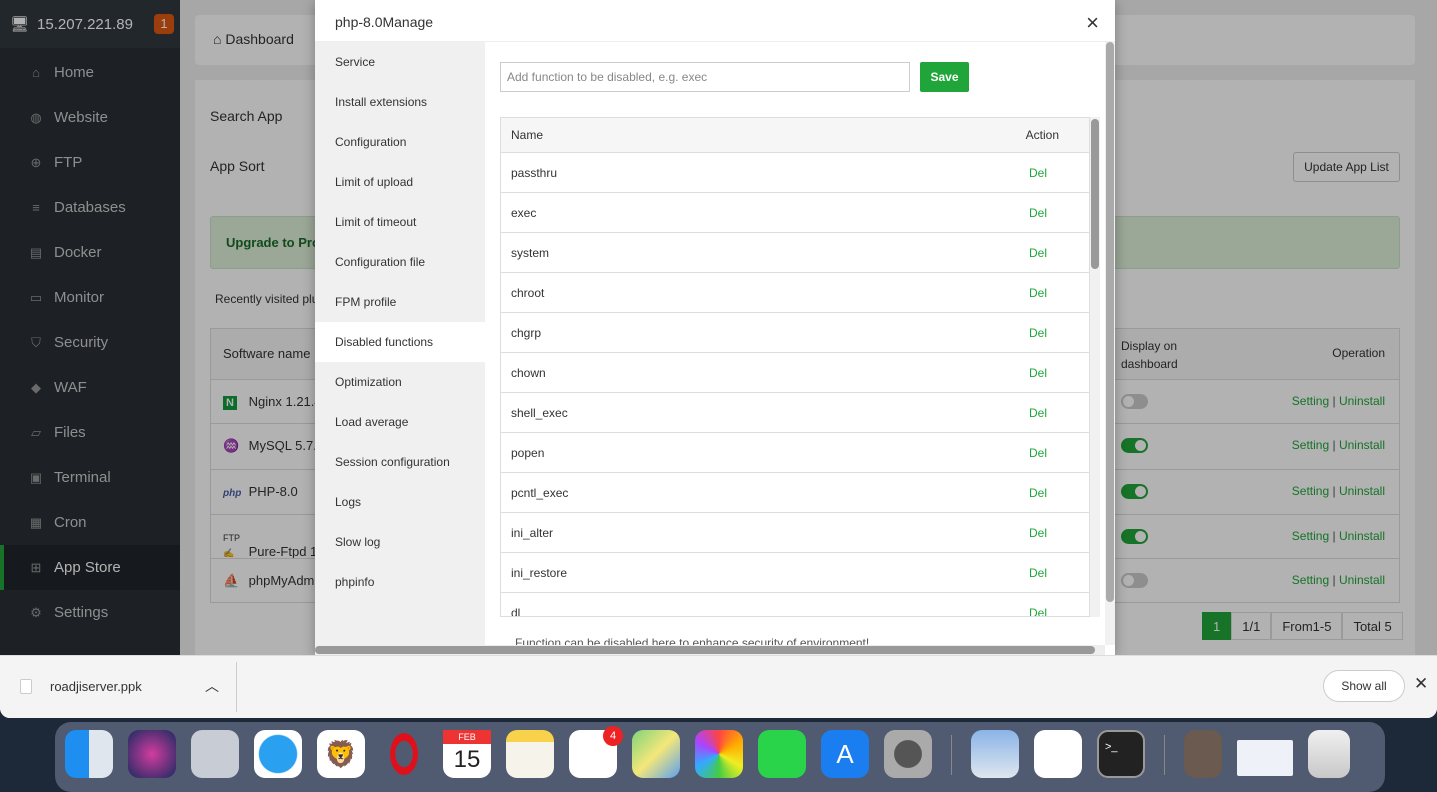  What do you see at coordinates (341, 754) in the screenshot?
I see `brave-icon: 🦁` at bounding box center [341, 754].